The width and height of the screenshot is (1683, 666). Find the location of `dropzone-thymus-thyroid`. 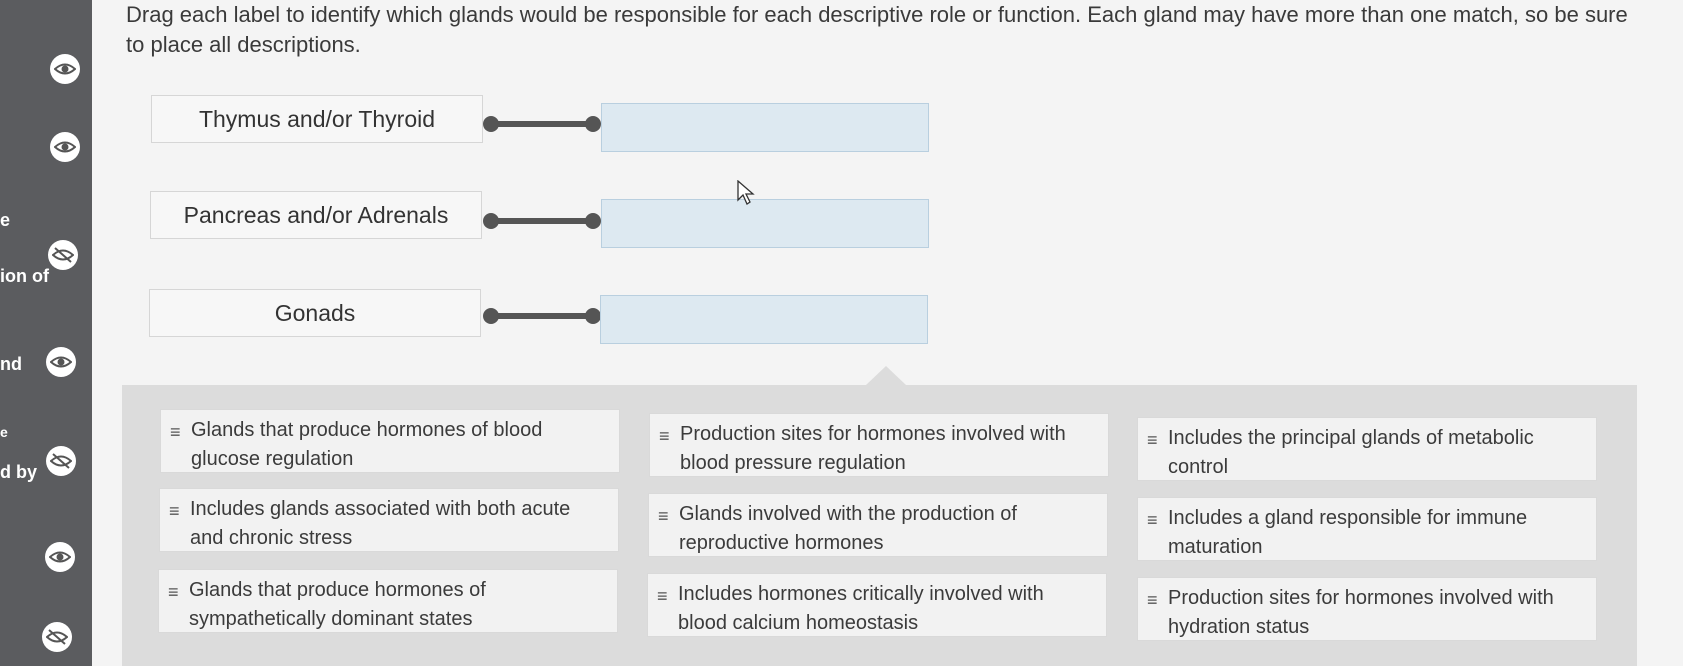

dropzone-thymus-thyroid is located at coordinates (765, 127).